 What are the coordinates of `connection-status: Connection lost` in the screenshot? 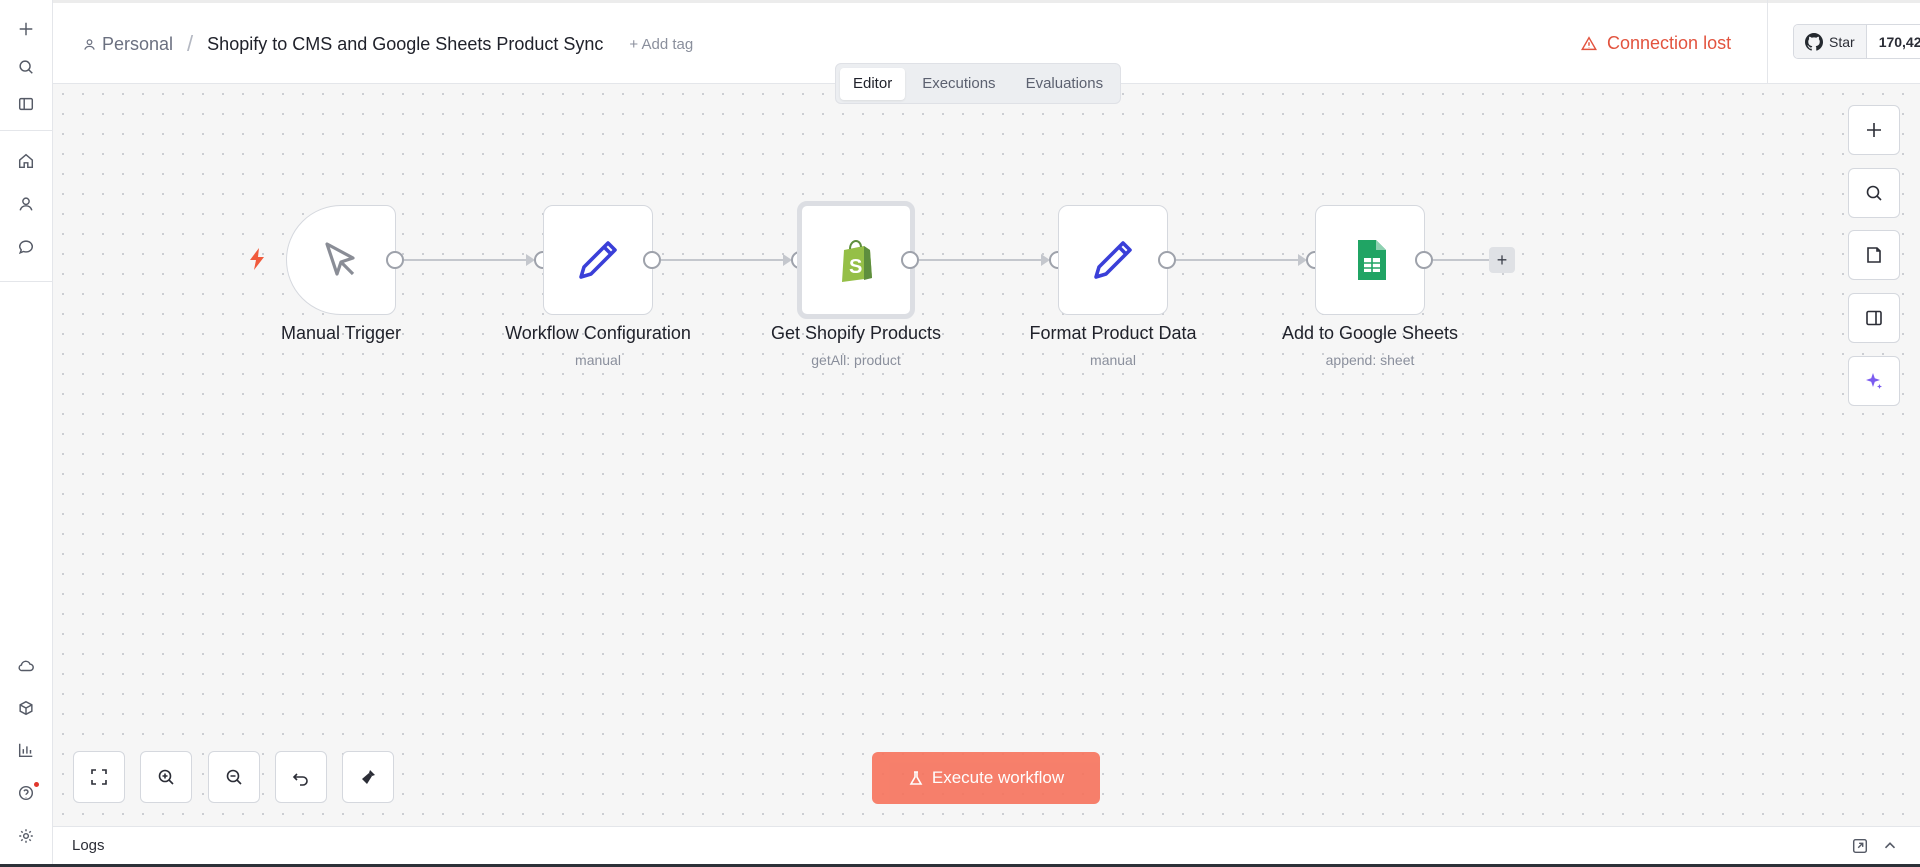 It's located at (1655, 43).